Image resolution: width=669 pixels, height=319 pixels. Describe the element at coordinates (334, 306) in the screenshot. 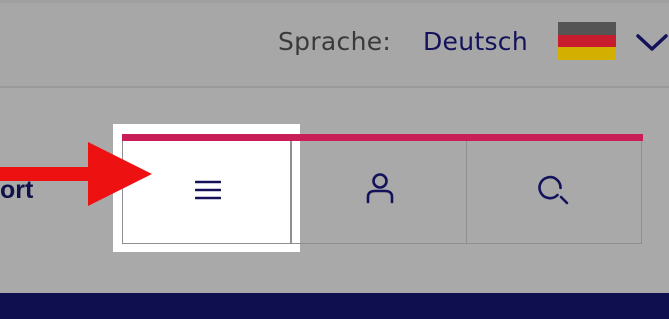

I see `footer-bar` at that location.